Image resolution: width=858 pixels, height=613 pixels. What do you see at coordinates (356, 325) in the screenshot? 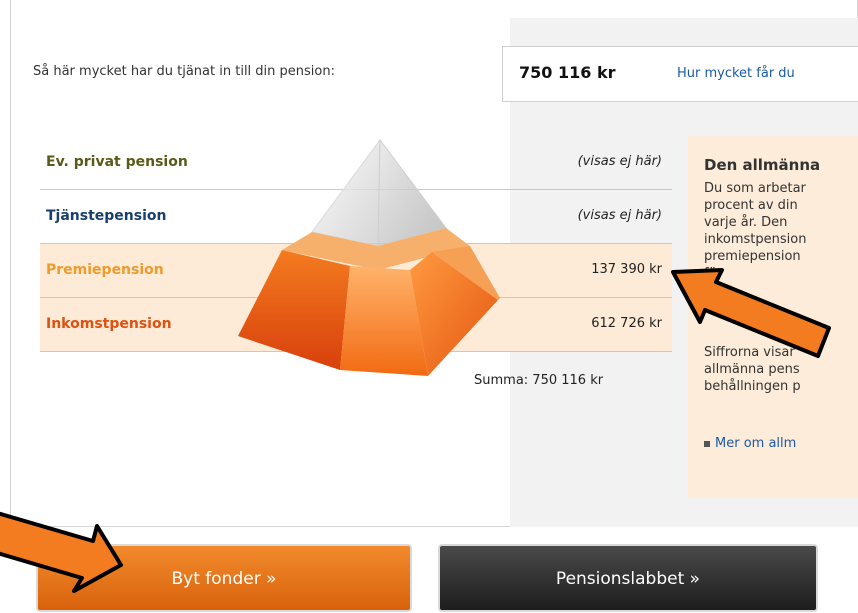
I see `row-income-pension: Inkomstpension 612 726 kr` at bounding box center [356, 325].